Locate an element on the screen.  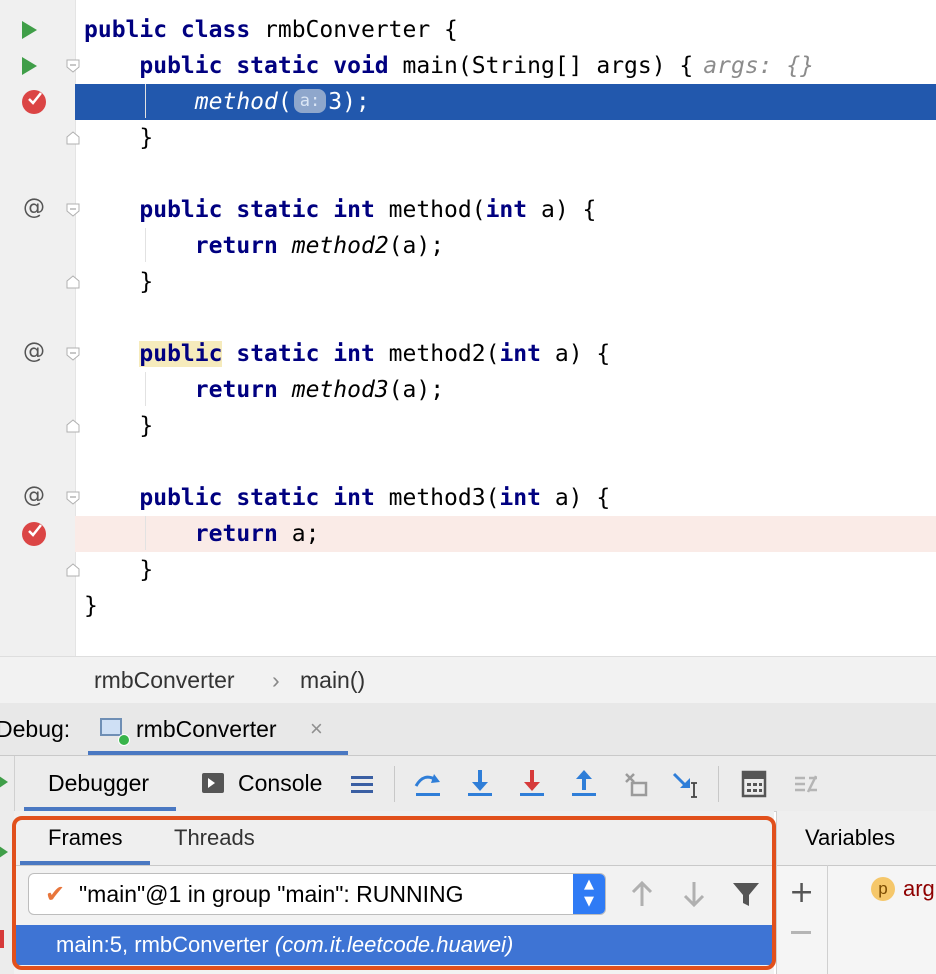
arrow-up-icon is located at coordinates (642, 894).